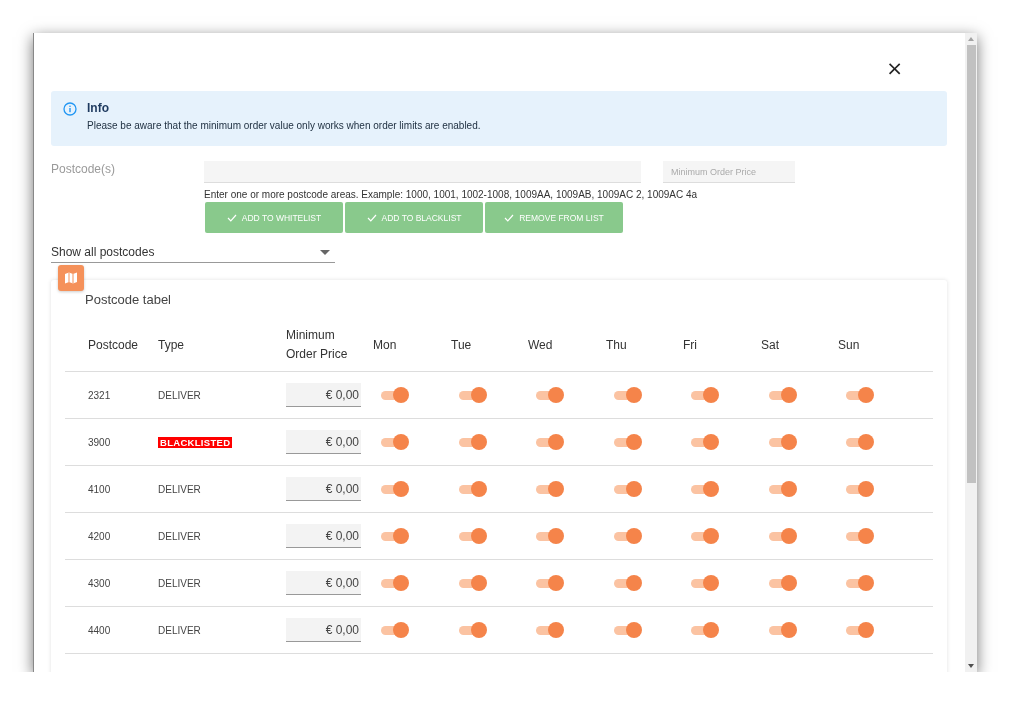 The height and width of the screenshot is (704, 1009). Describe the element at coordinates (128, 299) in the screenshot. I see `table-title: Postcode tabel` at that location.